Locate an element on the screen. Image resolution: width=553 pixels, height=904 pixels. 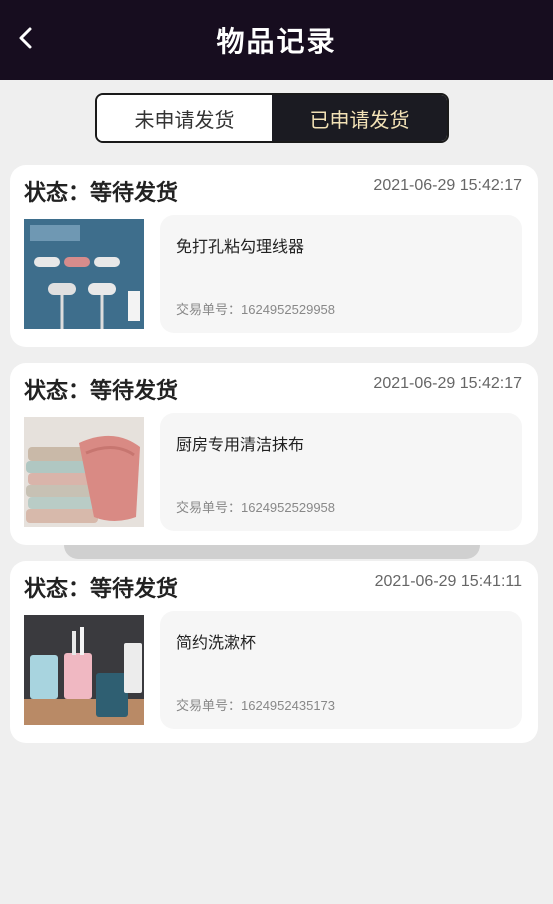
tab-requested: 已申请发货 is located at coordinates (359, 118).